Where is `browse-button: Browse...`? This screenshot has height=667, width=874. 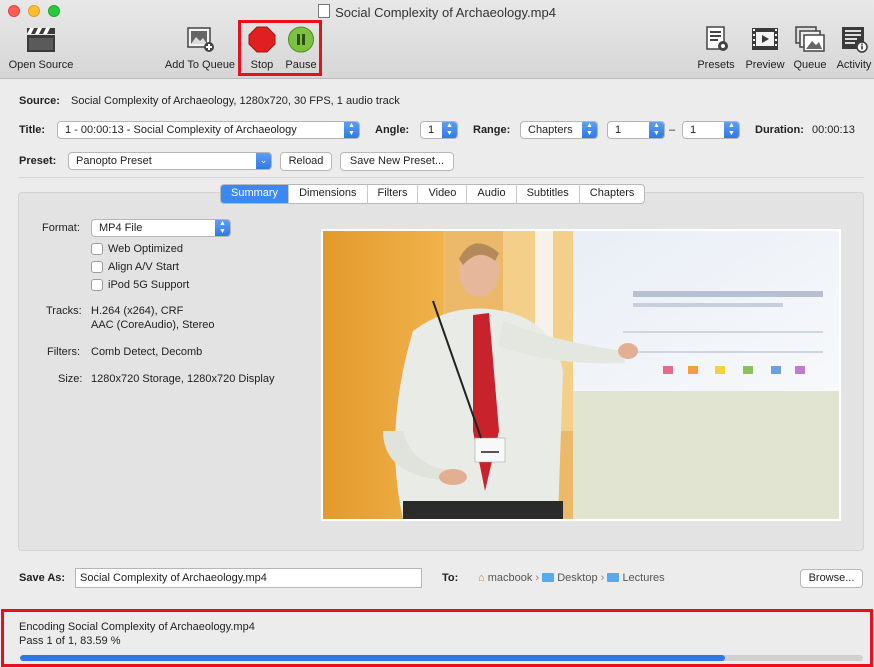
browse-button: Browse... is located at coordinates (831, 578).